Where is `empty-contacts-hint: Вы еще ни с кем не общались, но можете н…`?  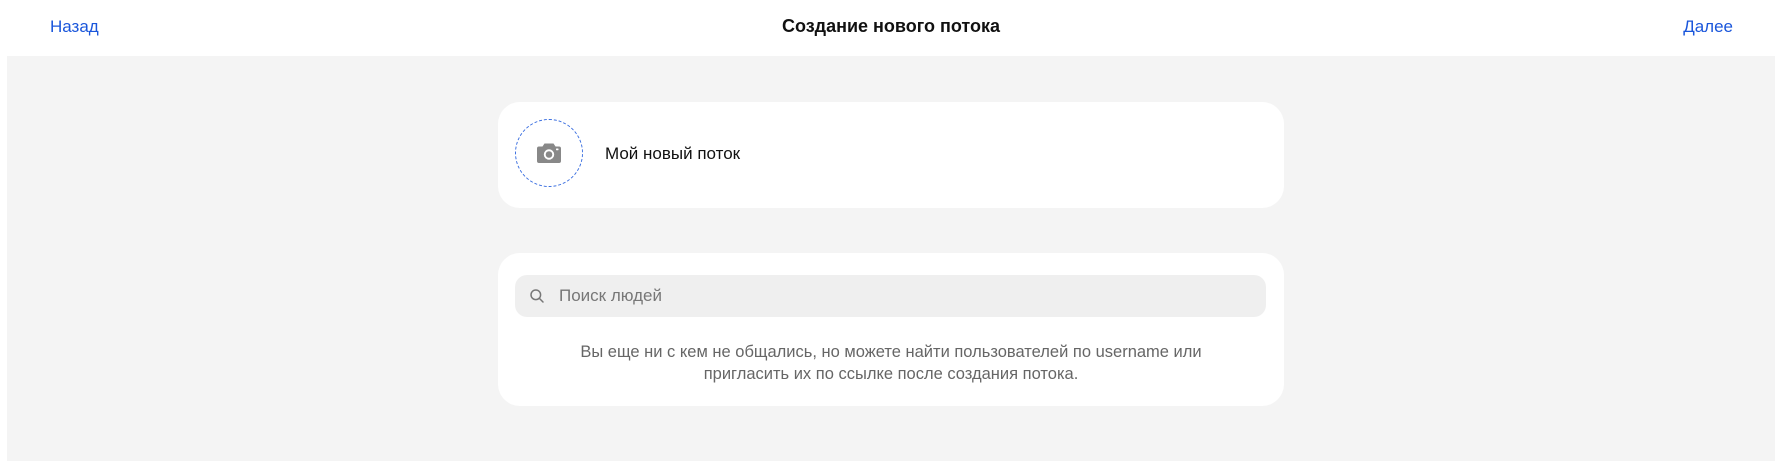 empty-contacts-hint: Вы еще ни с кем не общались, но можете н… is located at coordinates (891, 363).